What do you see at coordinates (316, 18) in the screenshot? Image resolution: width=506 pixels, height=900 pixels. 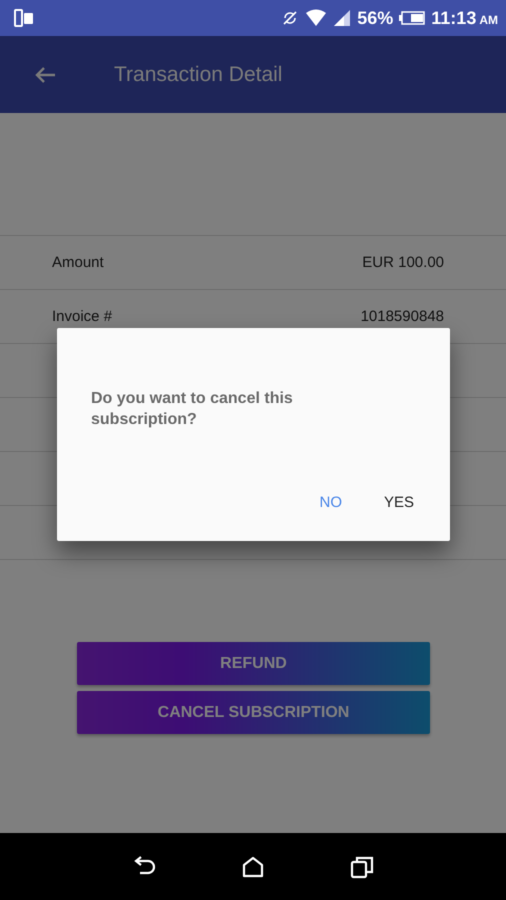 I see `wifi-icon` at bounding box center [316, 18].